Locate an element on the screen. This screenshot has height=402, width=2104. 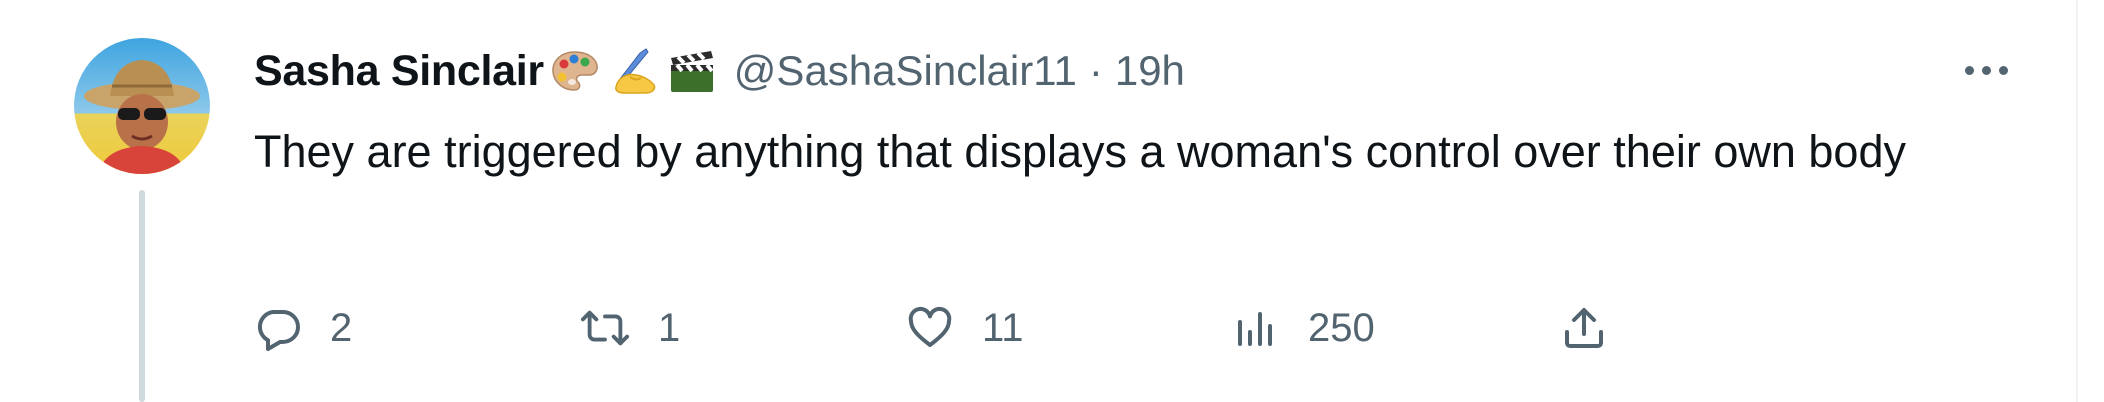
thread-line is located at coordinates (142, 296).